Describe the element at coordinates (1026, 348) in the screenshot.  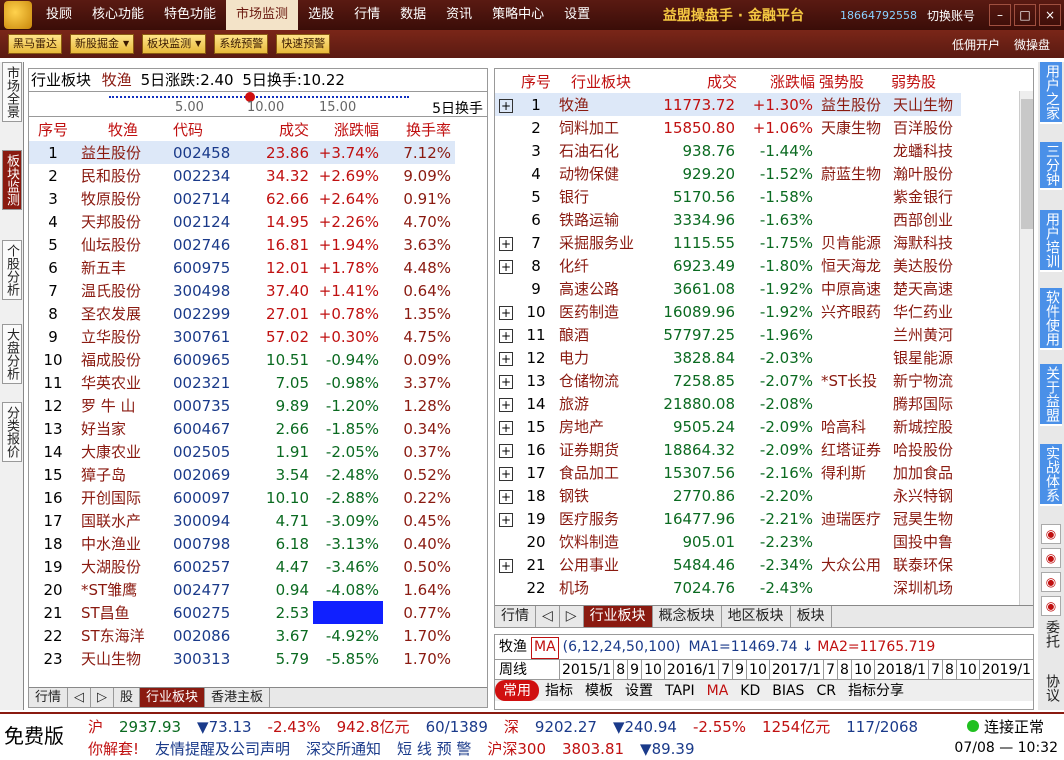
I see `sector-scrollbar` at that location.